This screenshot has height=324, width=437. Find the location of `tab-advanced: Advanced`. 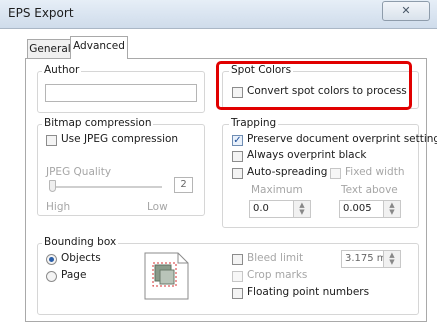

tab-advanced: Advanced is located at coordinates (99, 47).